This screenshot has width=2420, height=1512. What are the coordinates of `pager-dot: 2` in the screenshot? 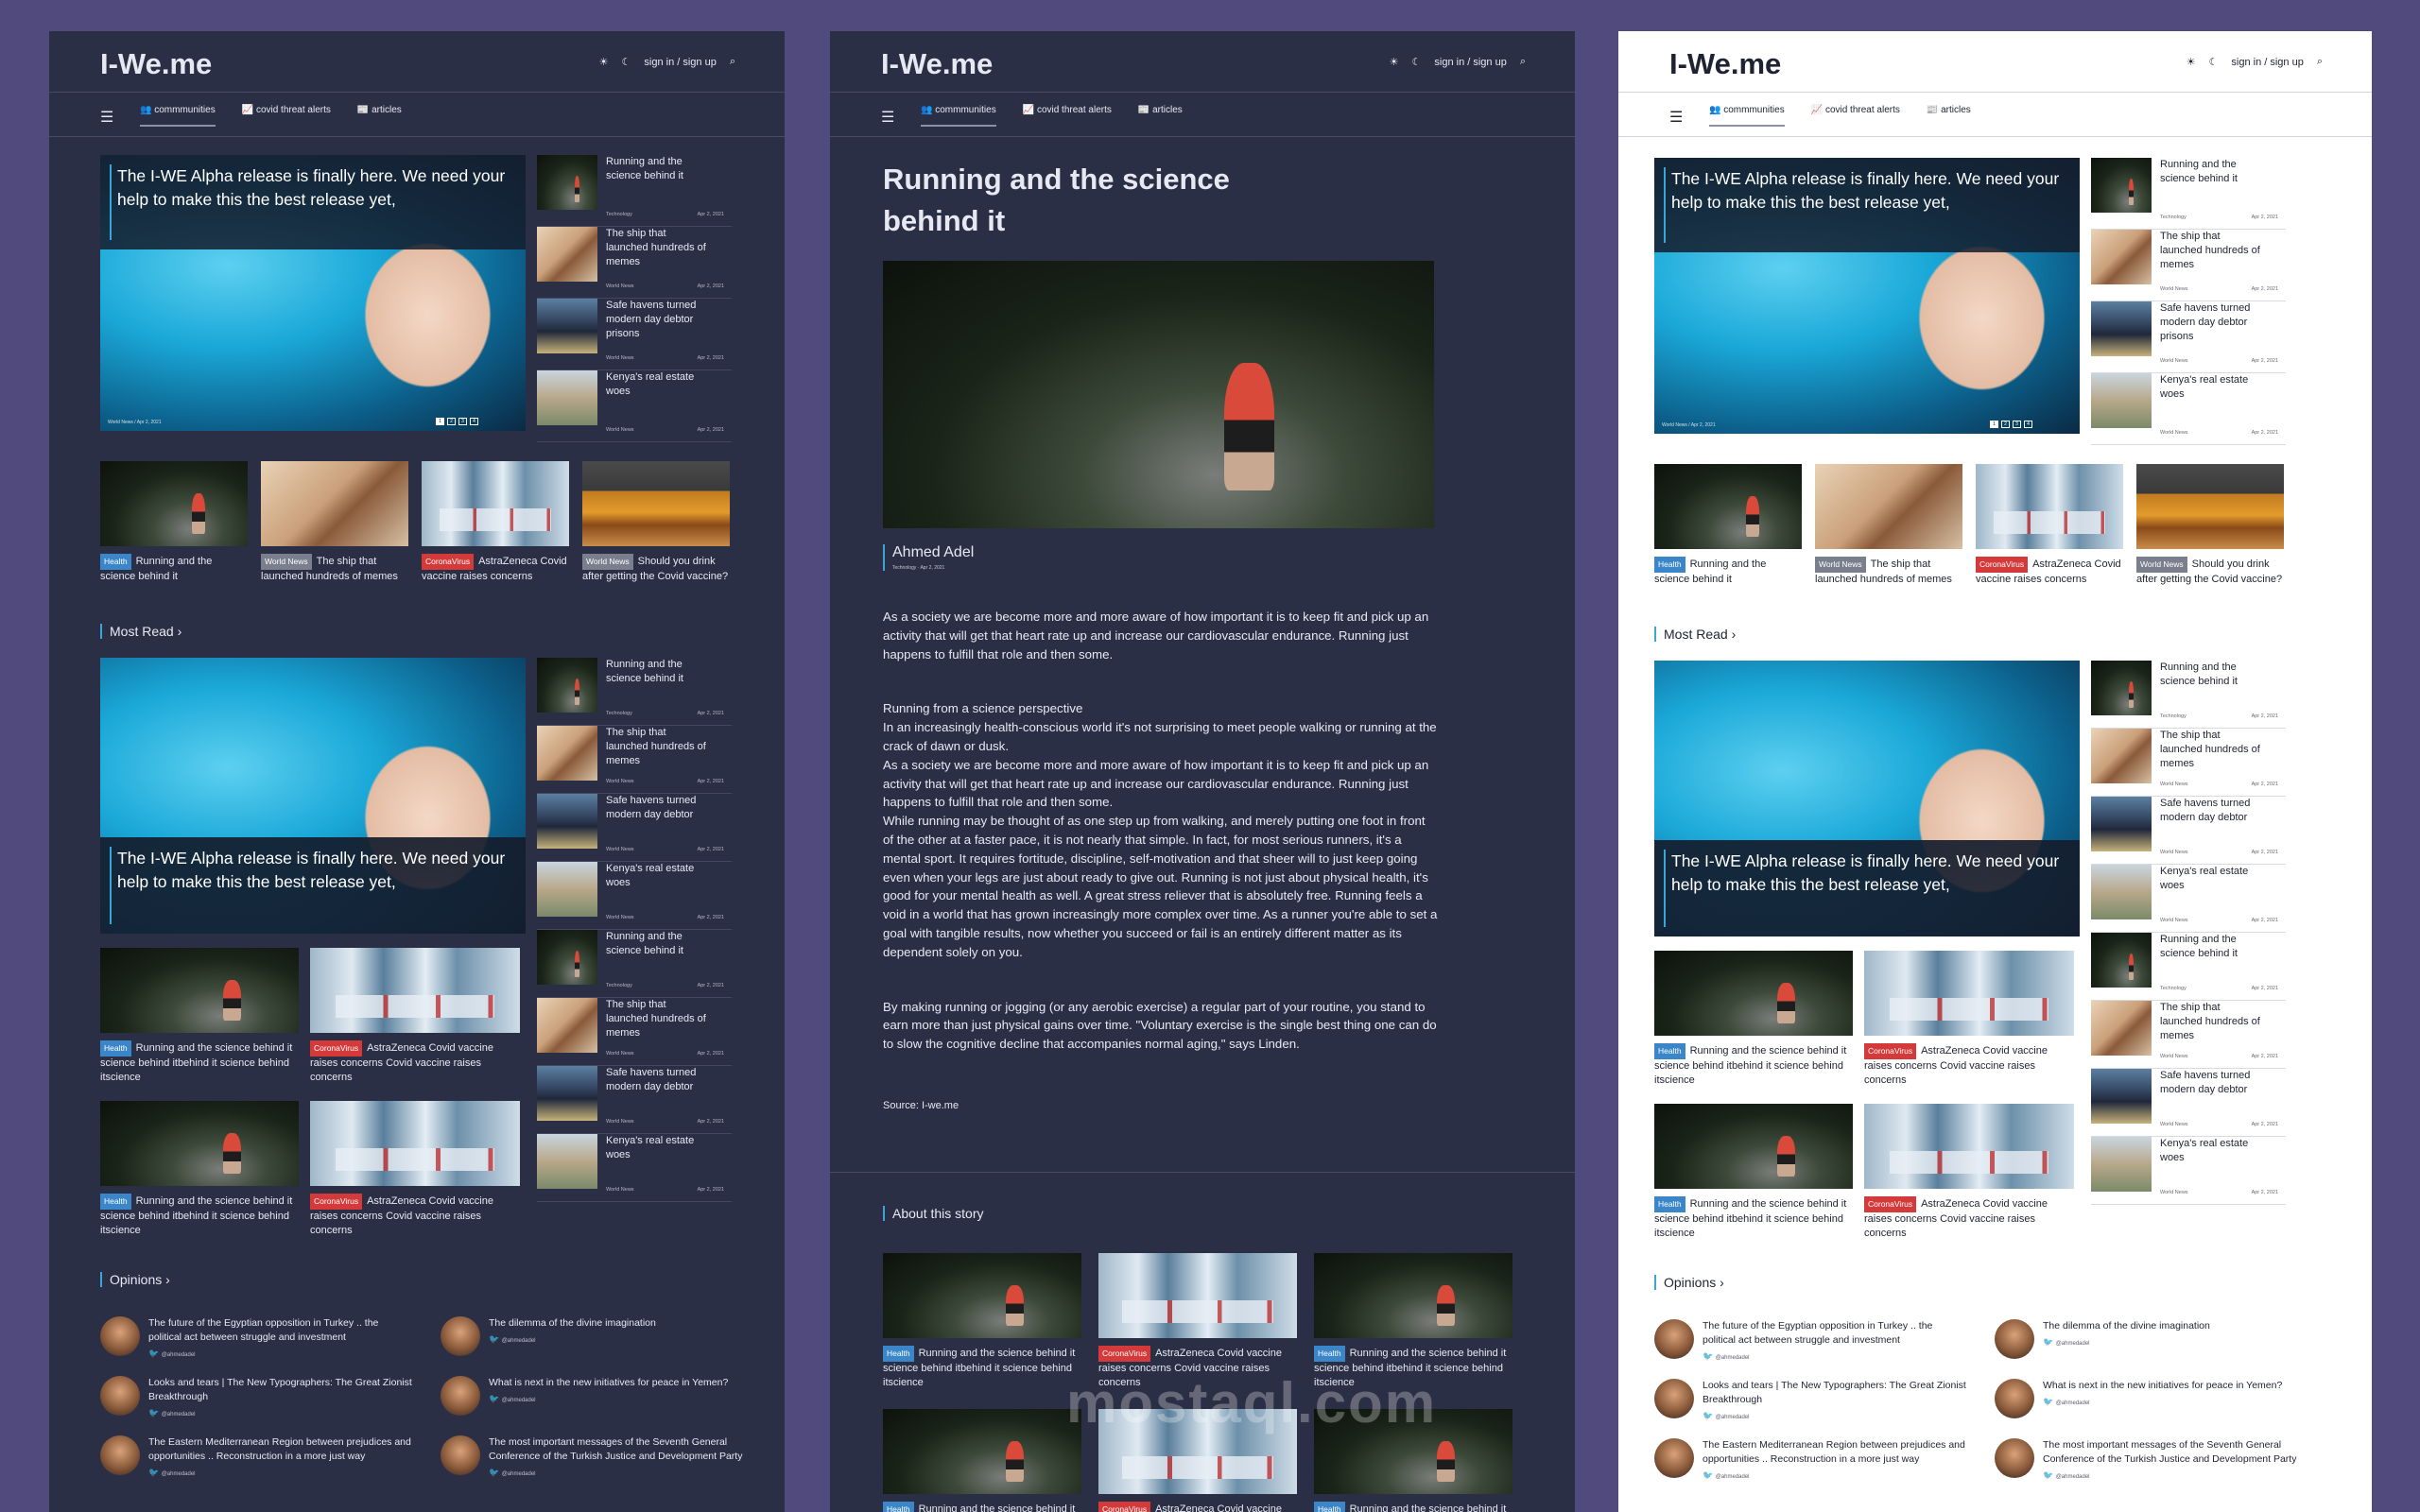 It's located at (2005, 424).